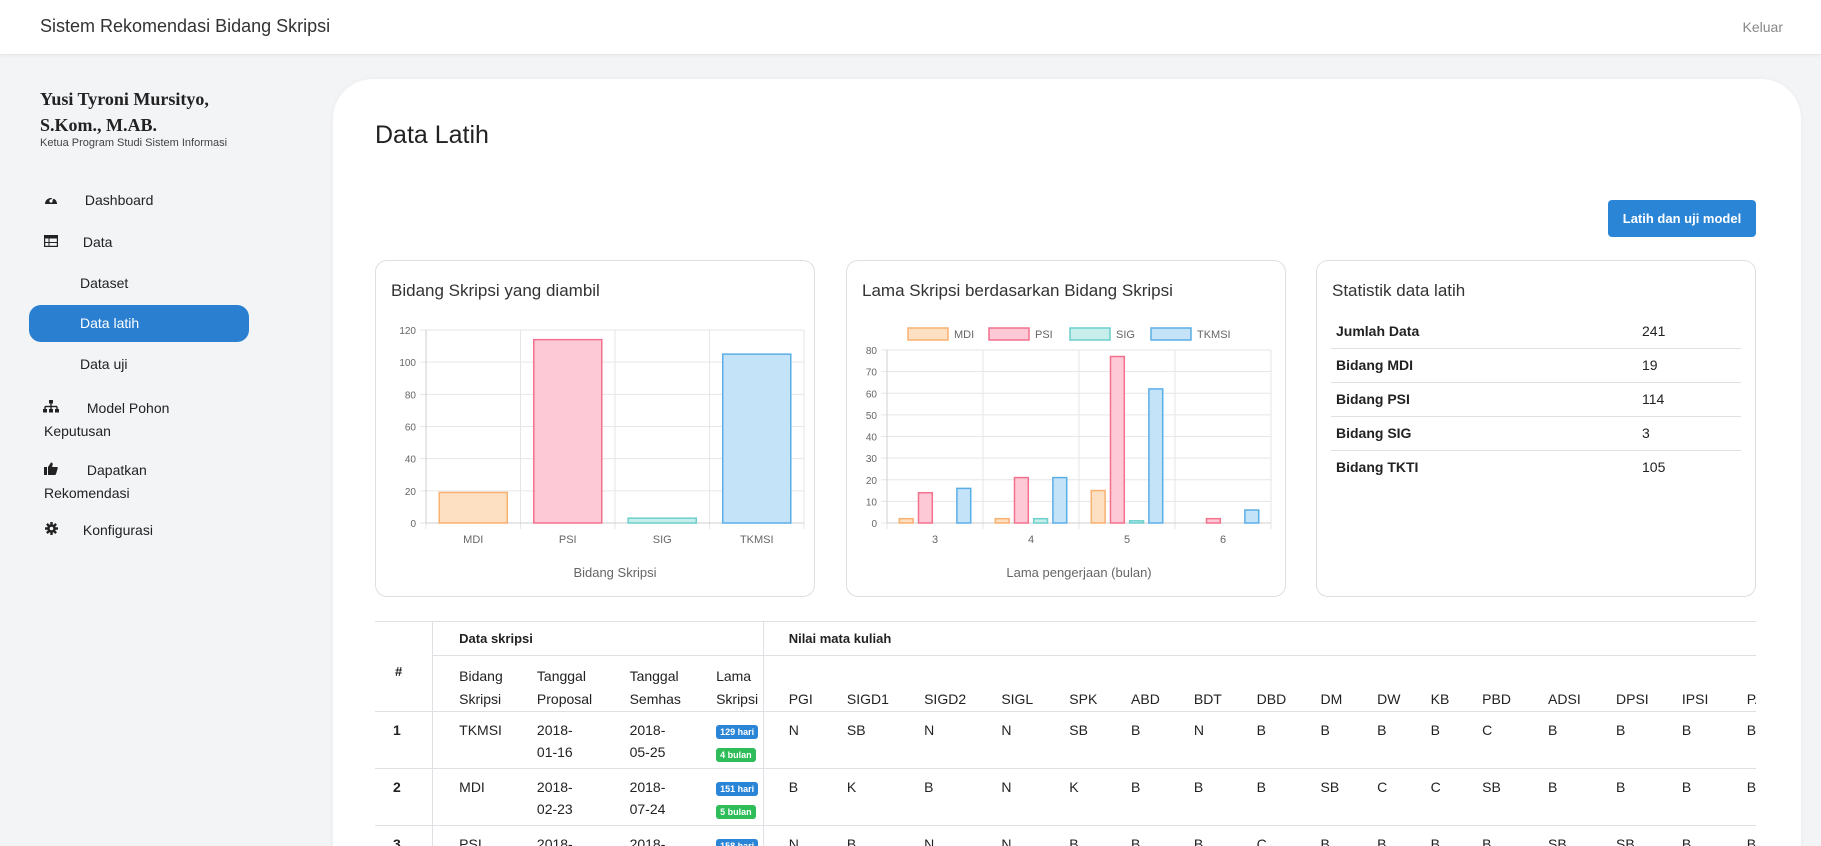  I want to click on column-header: Lama Skripsi, so click(727, 683).